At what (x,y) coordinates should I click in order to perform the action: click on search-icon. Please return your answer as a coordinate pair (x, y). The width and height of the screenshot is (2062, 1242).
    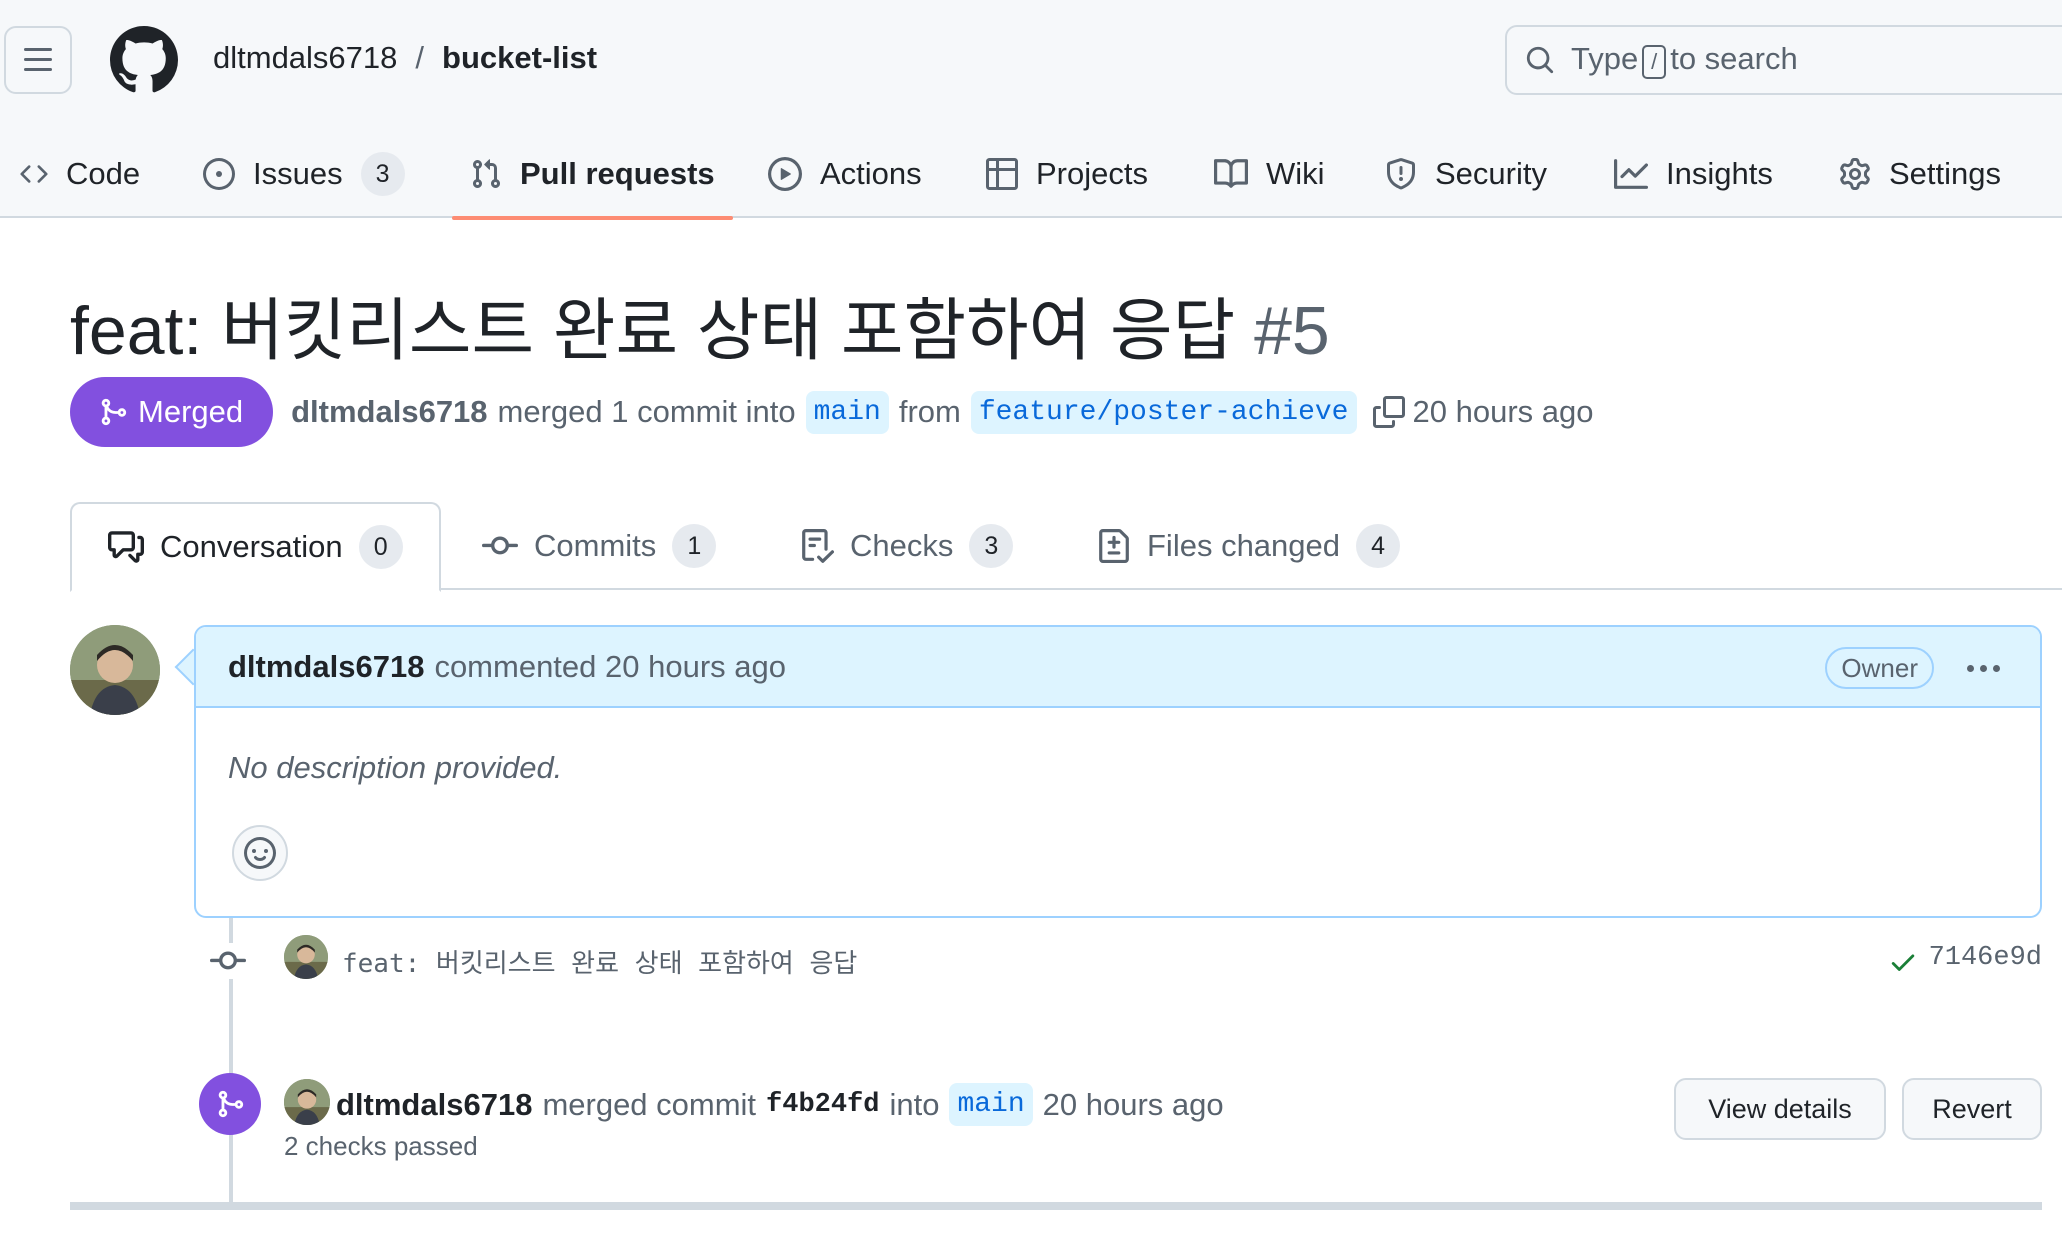
    Looking at the image, I should click on (1540, 60).